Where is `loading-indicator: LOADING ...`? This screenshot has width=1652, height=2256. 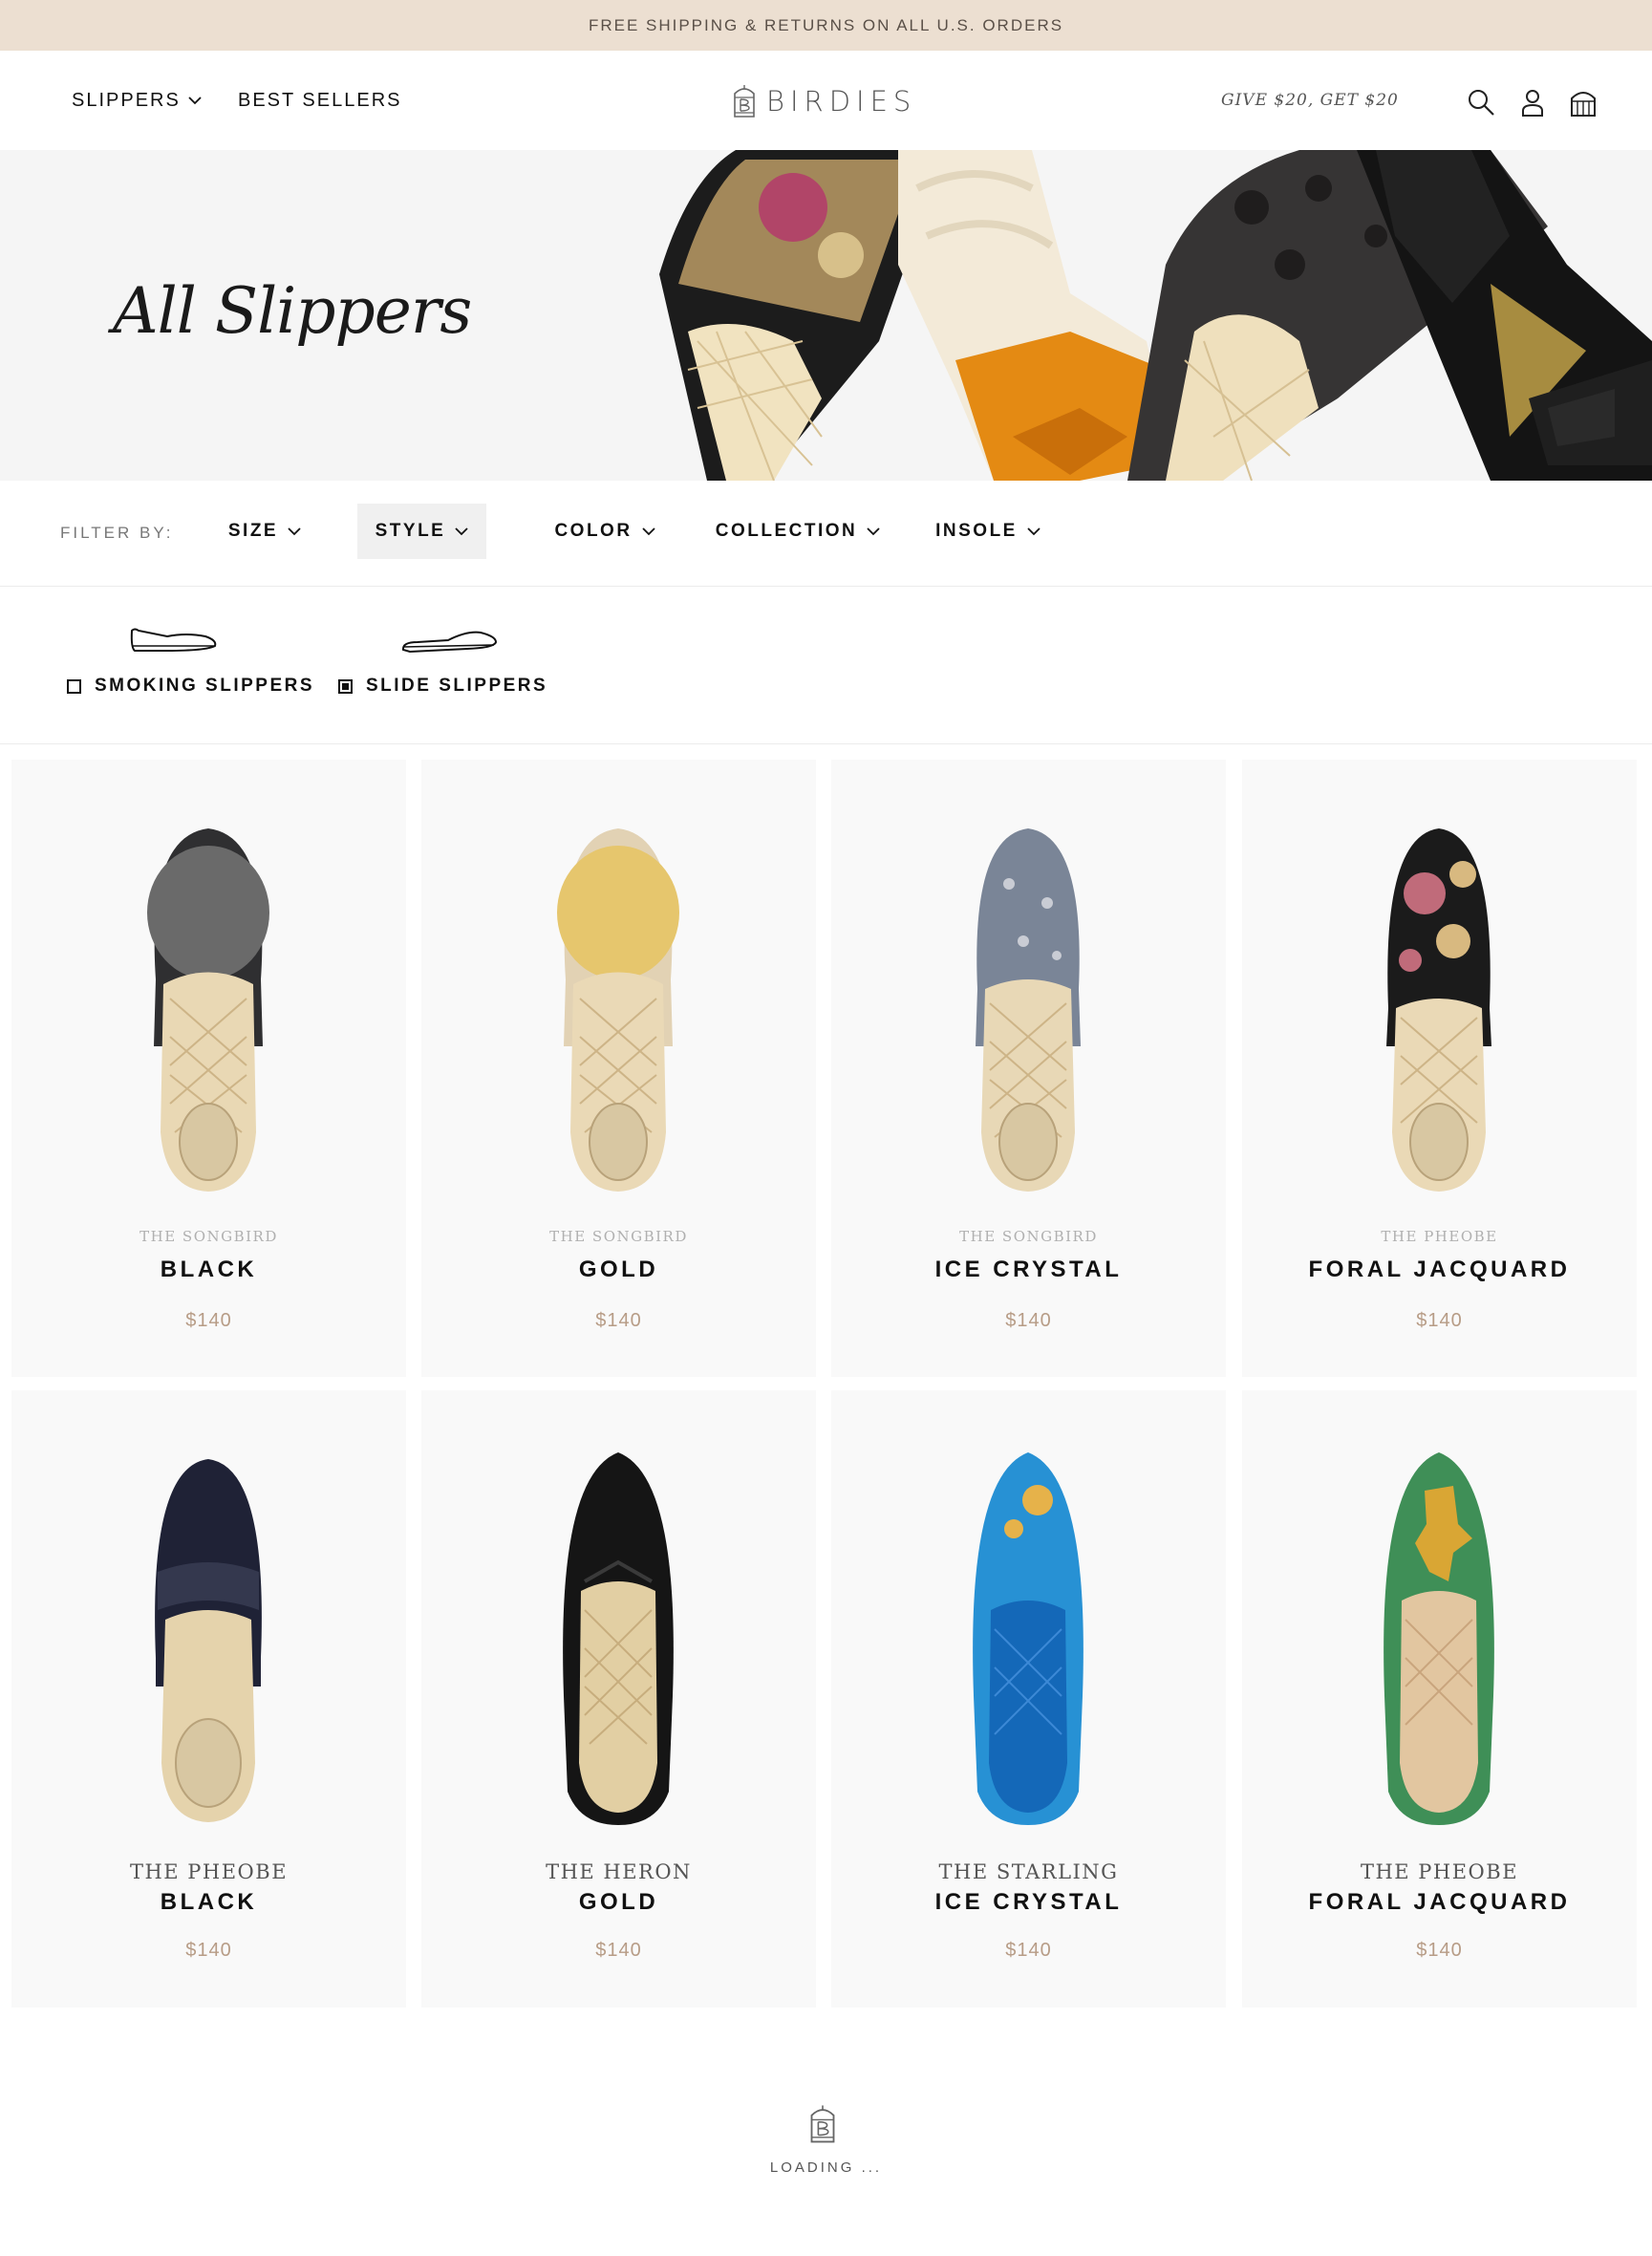
loading-indicator: LOADING ... is located at coordinates (826, 2150).